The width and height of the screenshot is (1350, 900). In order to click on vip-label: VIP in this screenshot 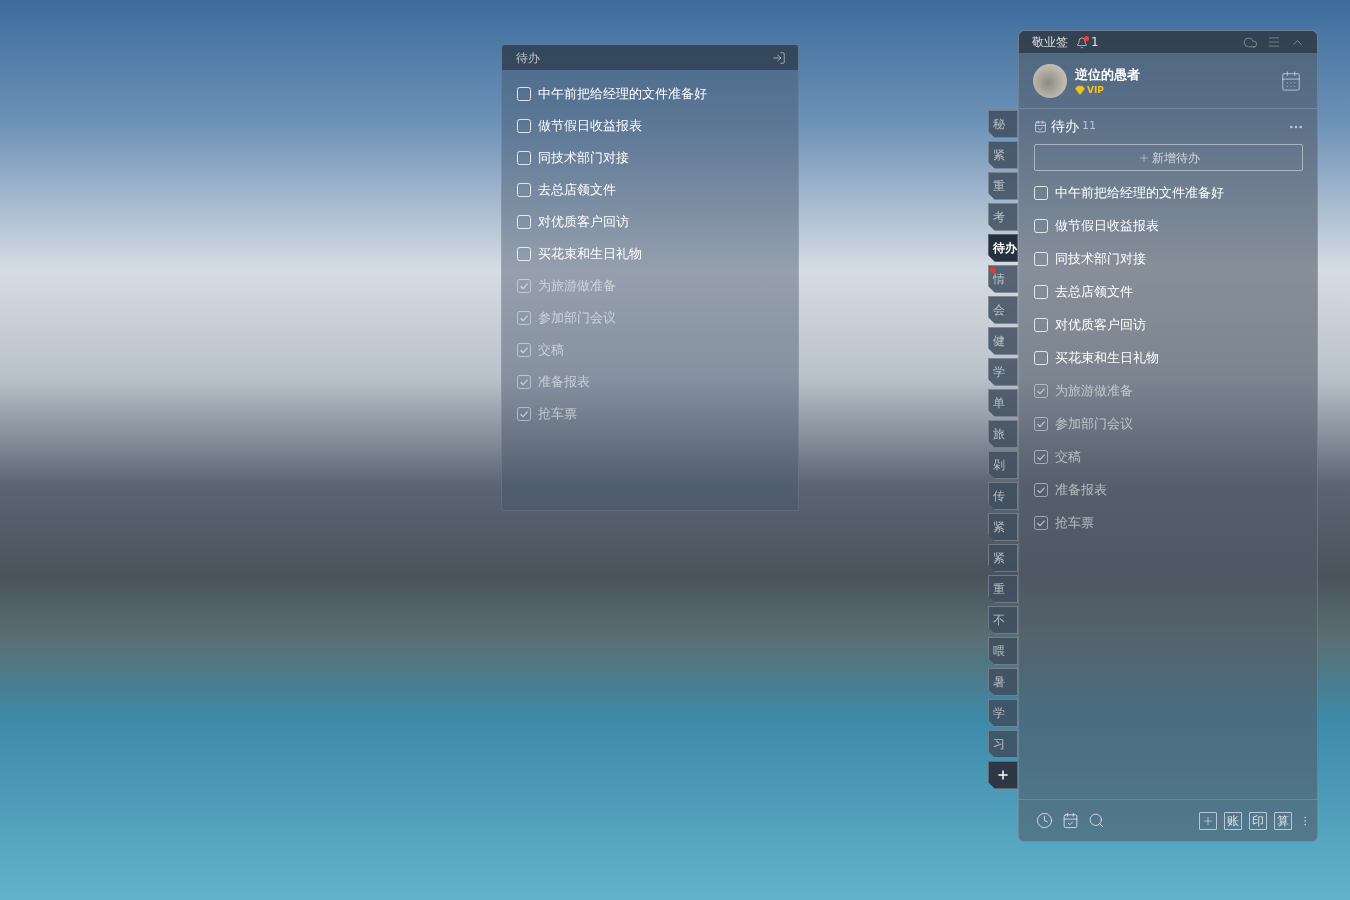, I will do `click(1095, 89)`.